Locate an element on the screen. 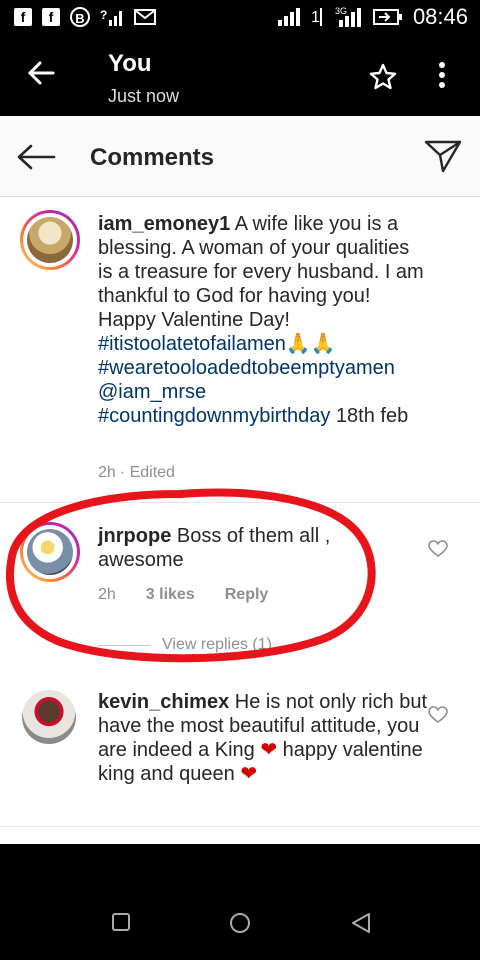  back-triangle-icon is located at coordinates (361, 923).